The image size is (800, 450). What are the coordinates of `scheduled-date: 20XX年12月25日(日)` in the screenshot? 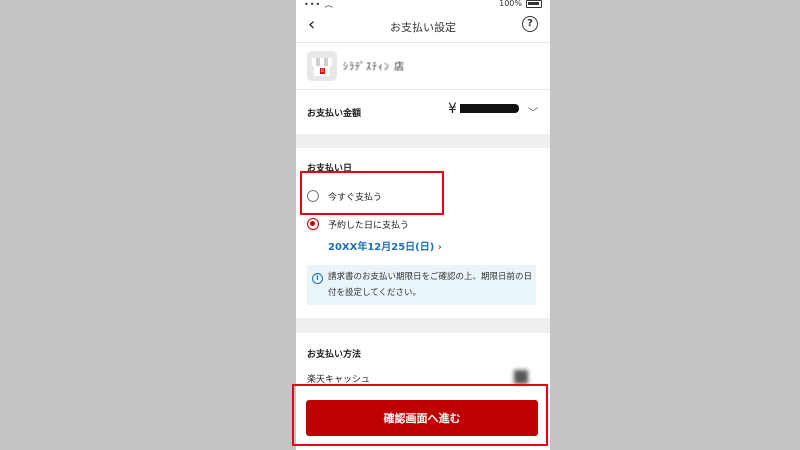 It's located at (381, 247).